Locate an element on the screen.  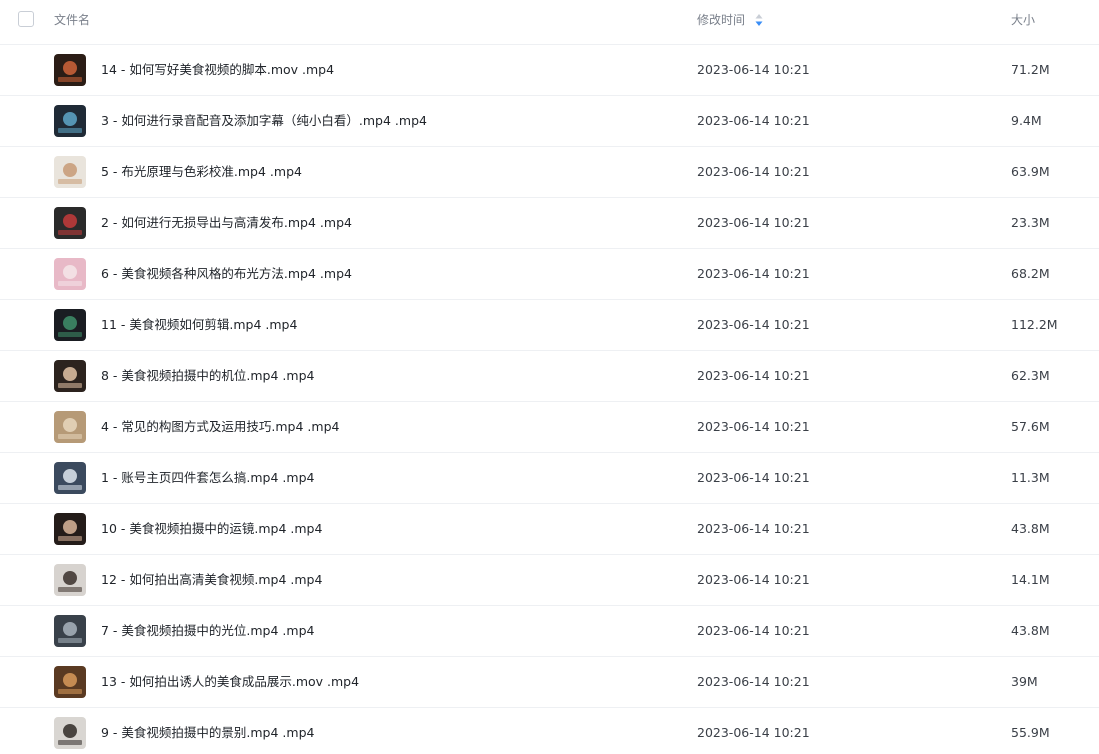
file-name: 5 - 布光原理与色彩校准.mp4 .mp4 is located at coordinates (201, 172).